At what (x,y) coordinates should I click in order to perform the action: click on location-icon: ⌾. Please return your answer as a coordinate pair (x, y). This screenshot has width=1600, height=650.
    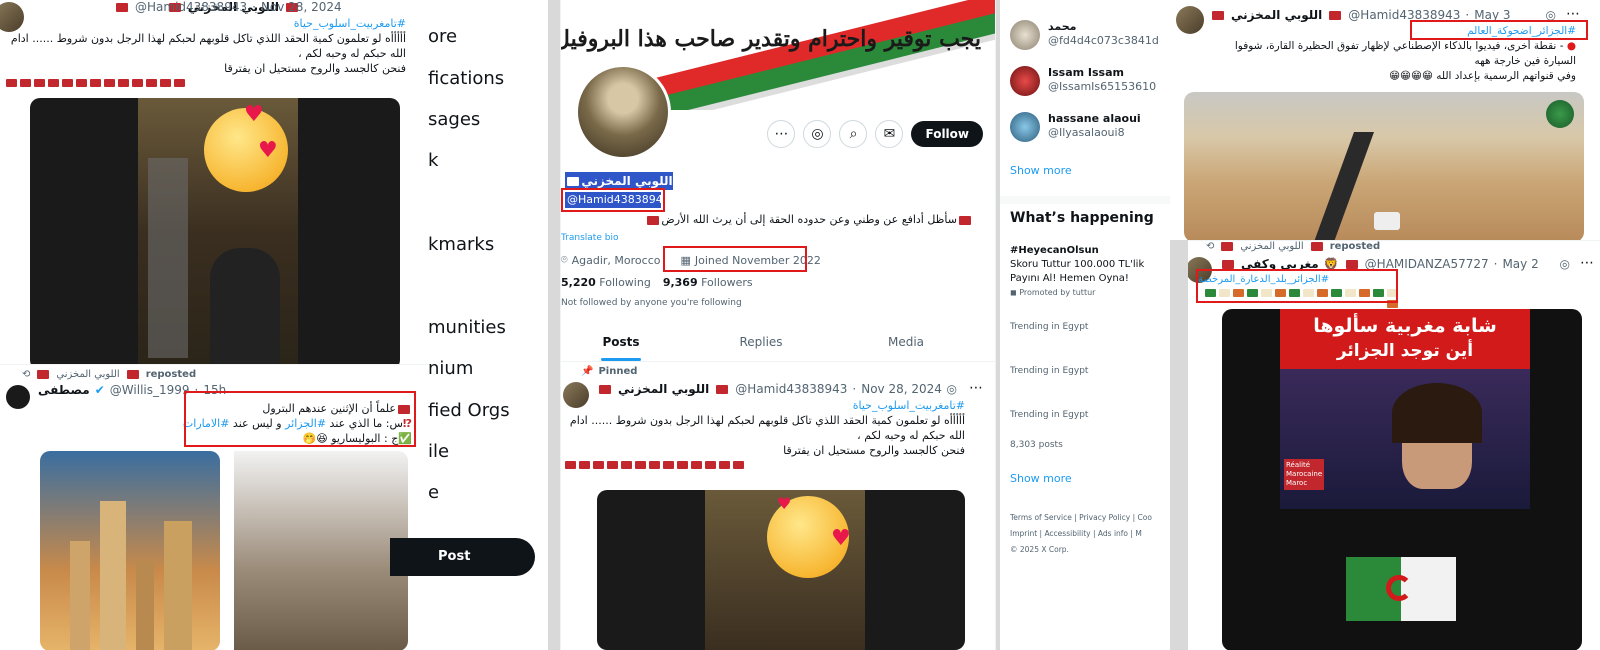
    Looking at the image, I should click on (564, 259).